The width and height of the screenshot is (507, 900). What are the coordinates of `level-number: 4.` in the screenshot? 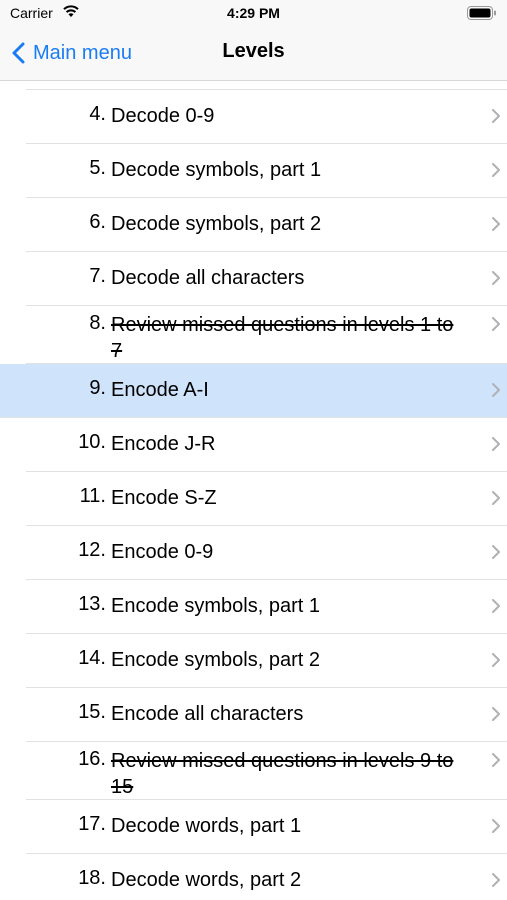 It's located at (97, 114).